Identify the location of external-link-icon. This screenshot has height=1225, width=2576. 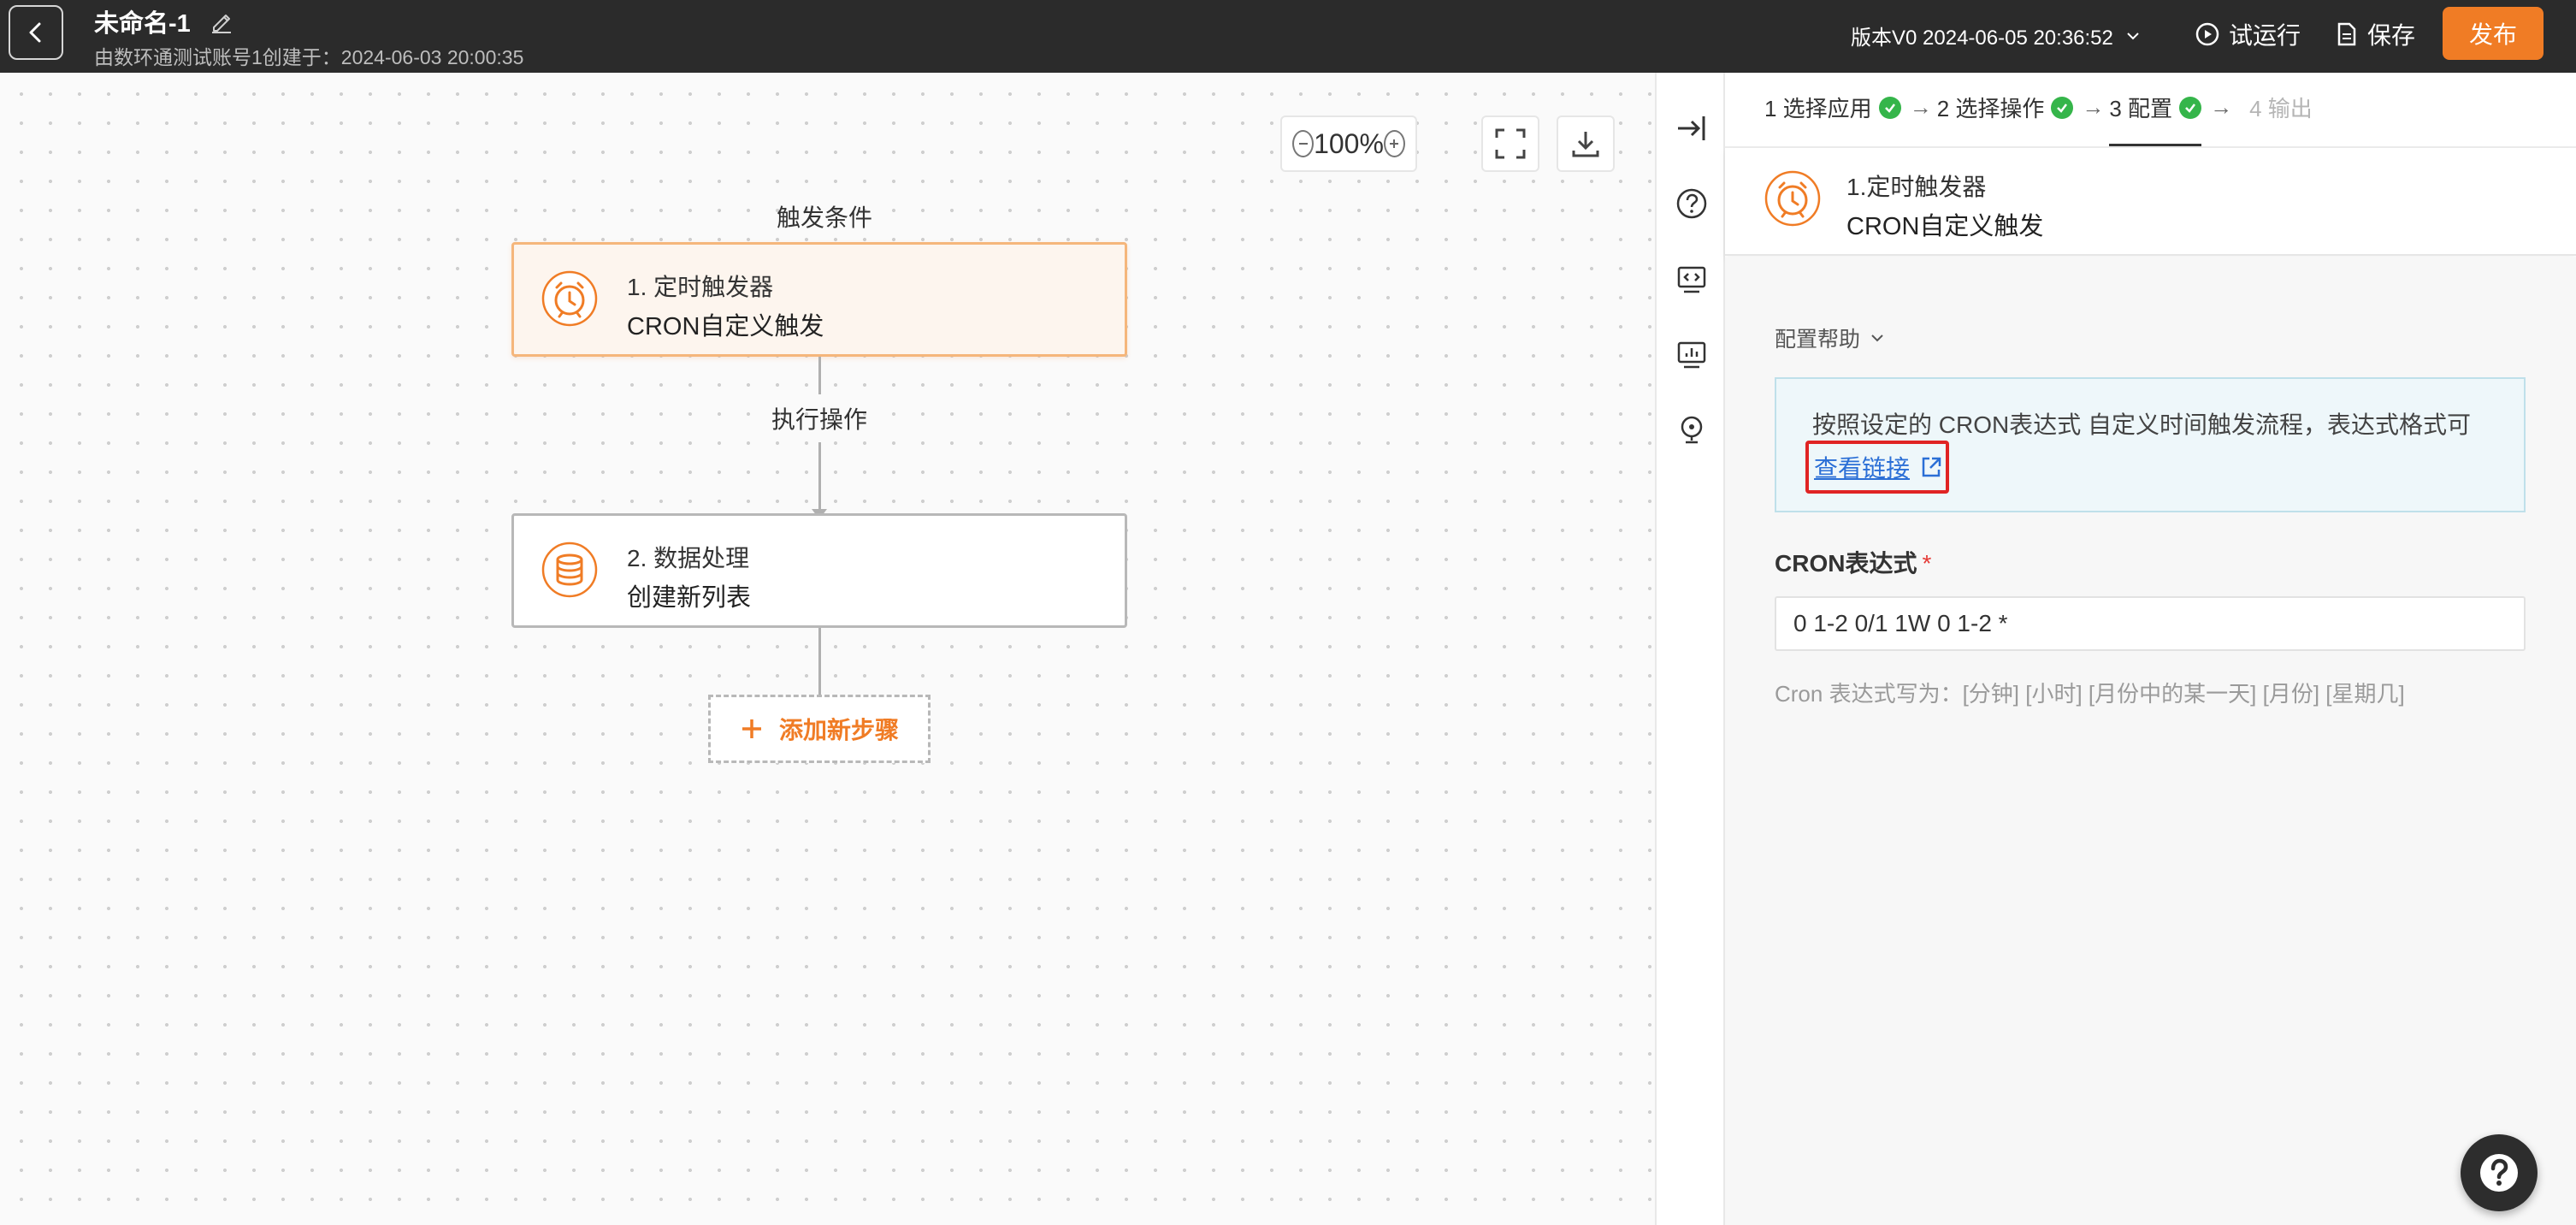
(1931, 467).